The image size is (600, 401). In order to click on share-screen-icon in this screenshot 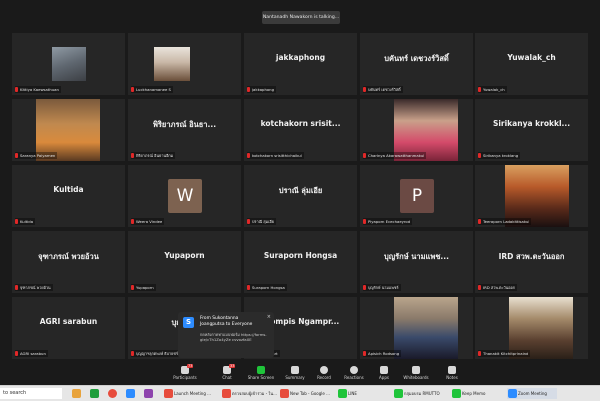, I will do `click(261, 370)`.